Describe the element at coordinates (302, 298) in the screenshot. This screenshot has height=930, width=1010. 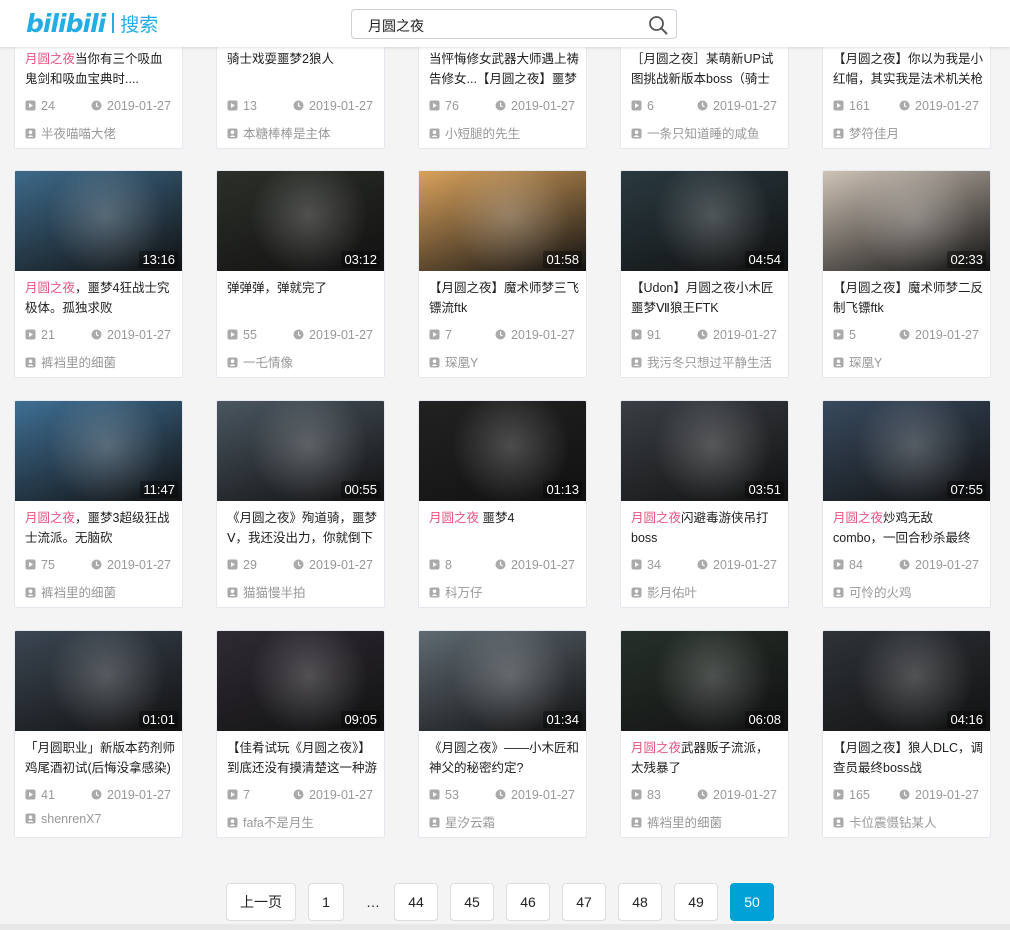
I see `video-title: 弹弹弹，弹就完了` at that location.